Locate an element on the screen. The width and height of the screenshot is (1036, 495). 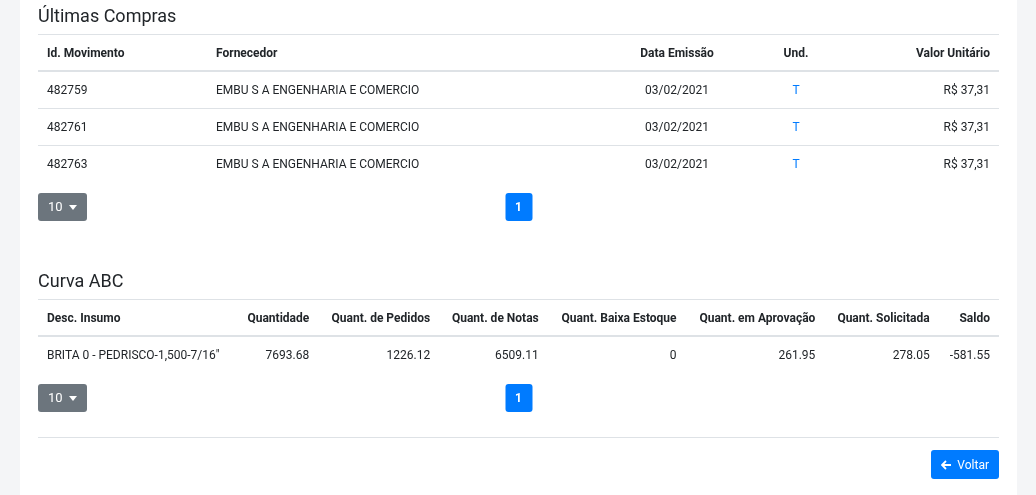
column-header: Quant. de Notas is located at coordinates (493, 318).